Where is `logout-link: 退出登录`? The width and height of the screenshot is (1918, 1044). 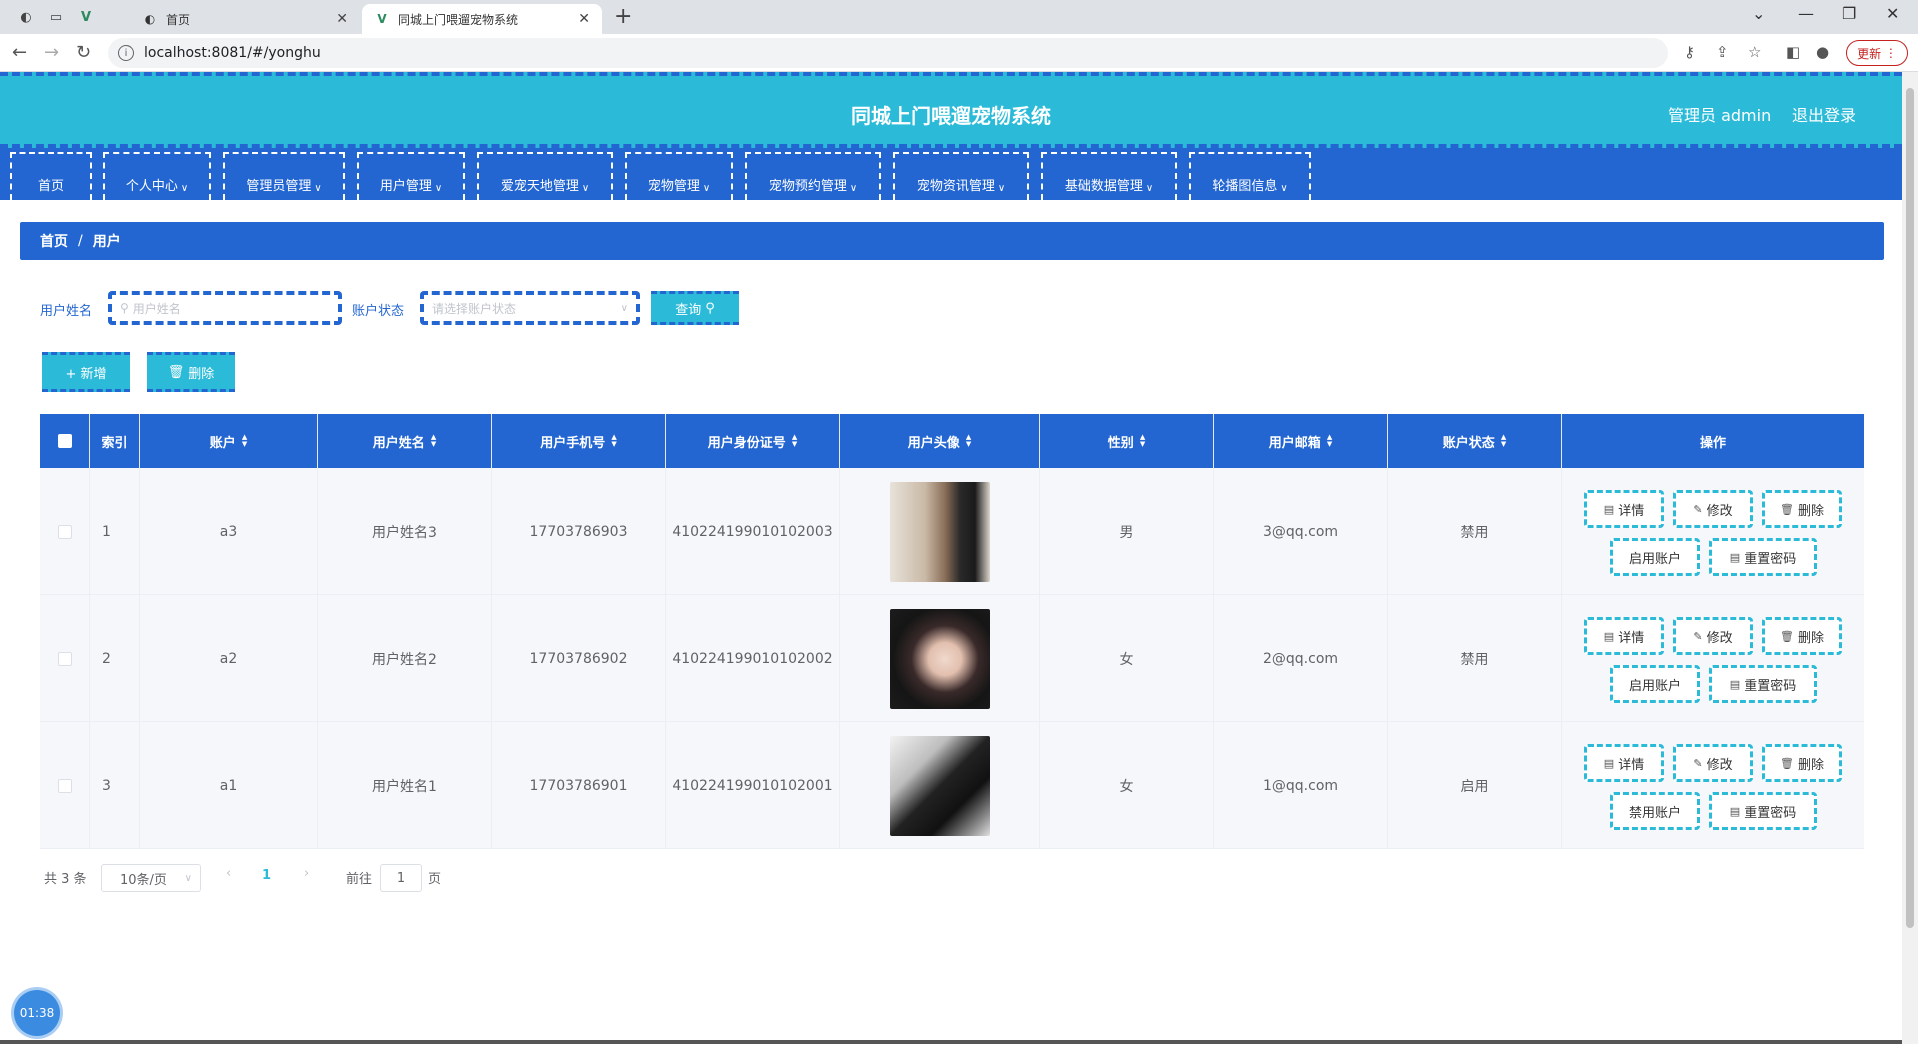 logout-link: 退出登录 is located at coordinates (1824, 114).